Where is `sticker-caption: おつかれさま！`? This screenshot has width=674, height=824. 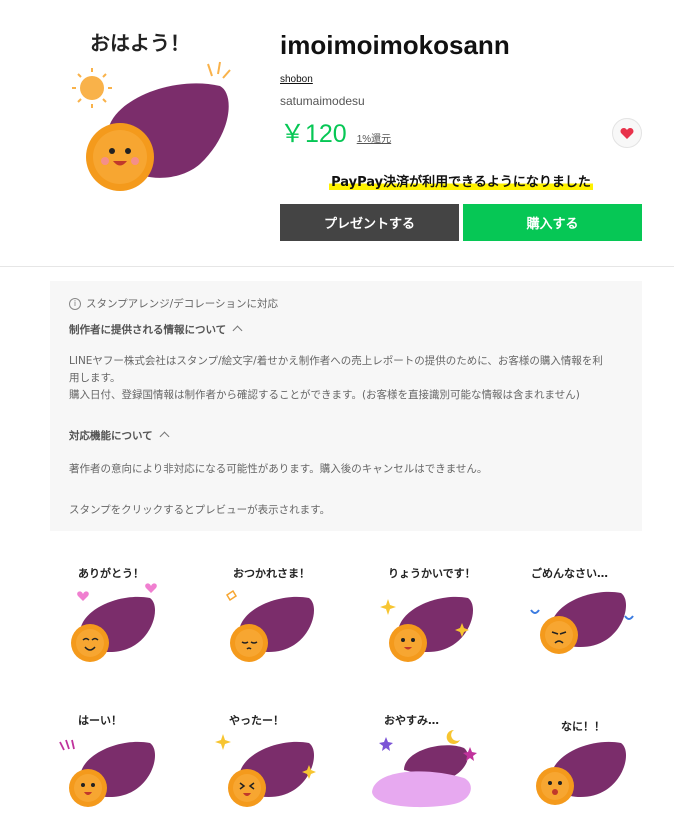 sticker-caption: おつかれさま！ is located at coordinates (271, 573).